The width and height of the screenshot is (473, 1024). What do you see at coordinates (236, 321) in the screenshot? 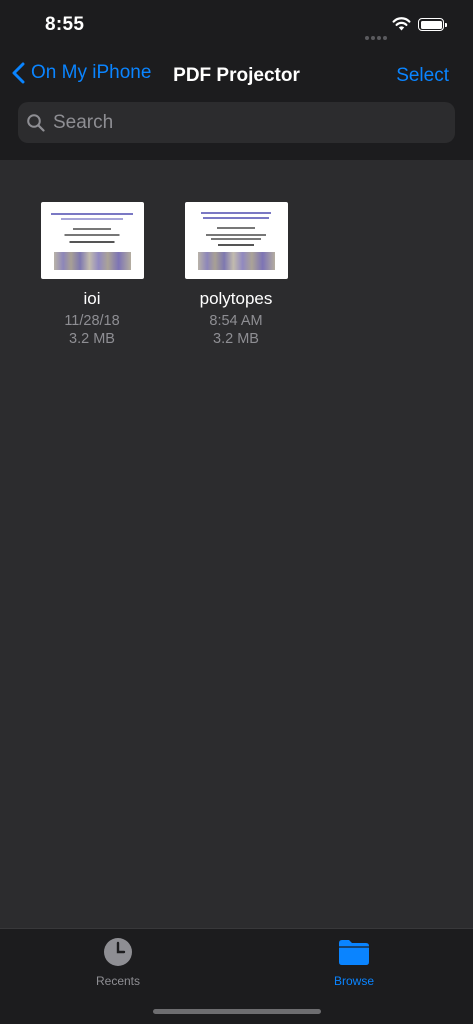
I see `file-date: 8:54 AM` at bounding box center [236, 321].